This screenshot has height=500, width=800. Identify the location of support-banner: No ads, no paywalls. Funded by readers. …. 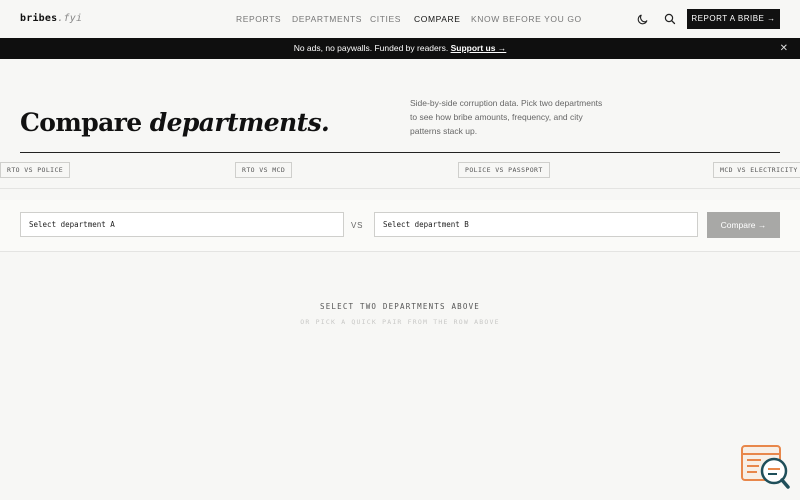
(400, 48).